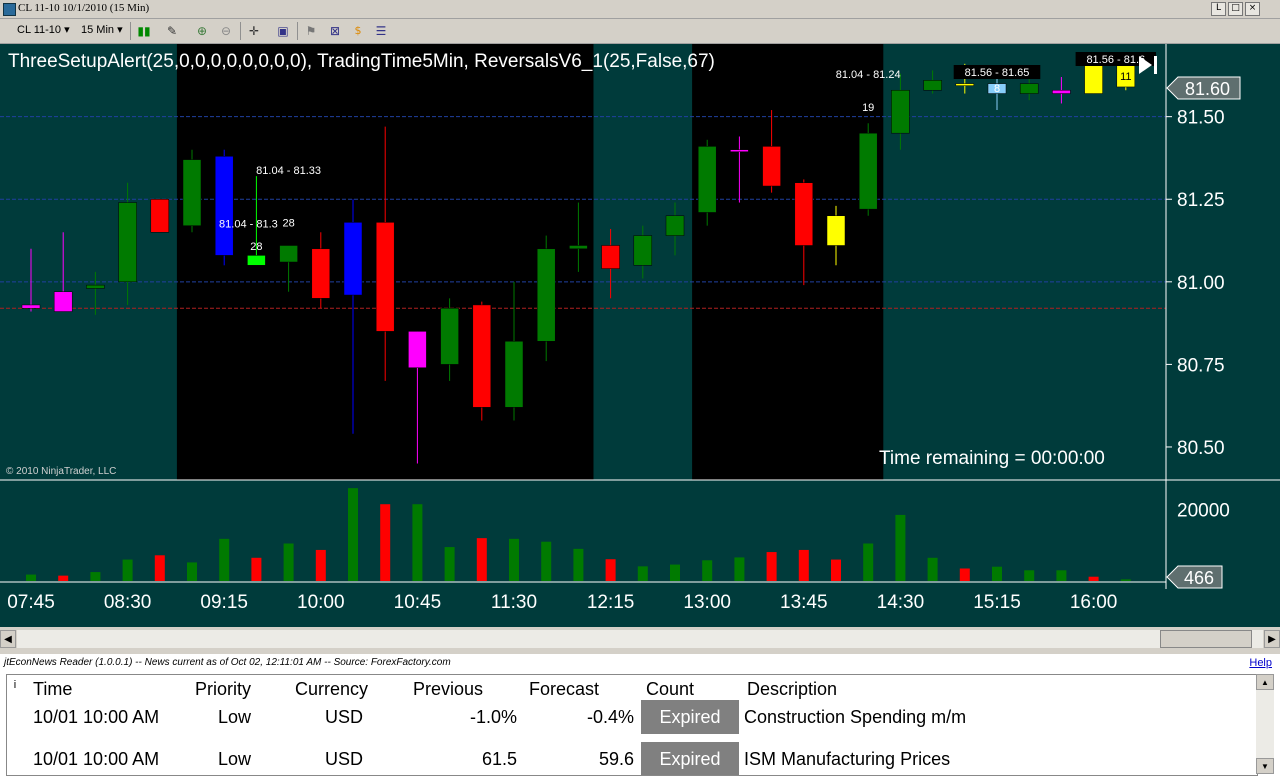 The width and height of the screenshot is (1280, 776). Describe the element at coordinates (1201, 365) in the screenshot. I see `price-tick-label: 80.75` at that location.